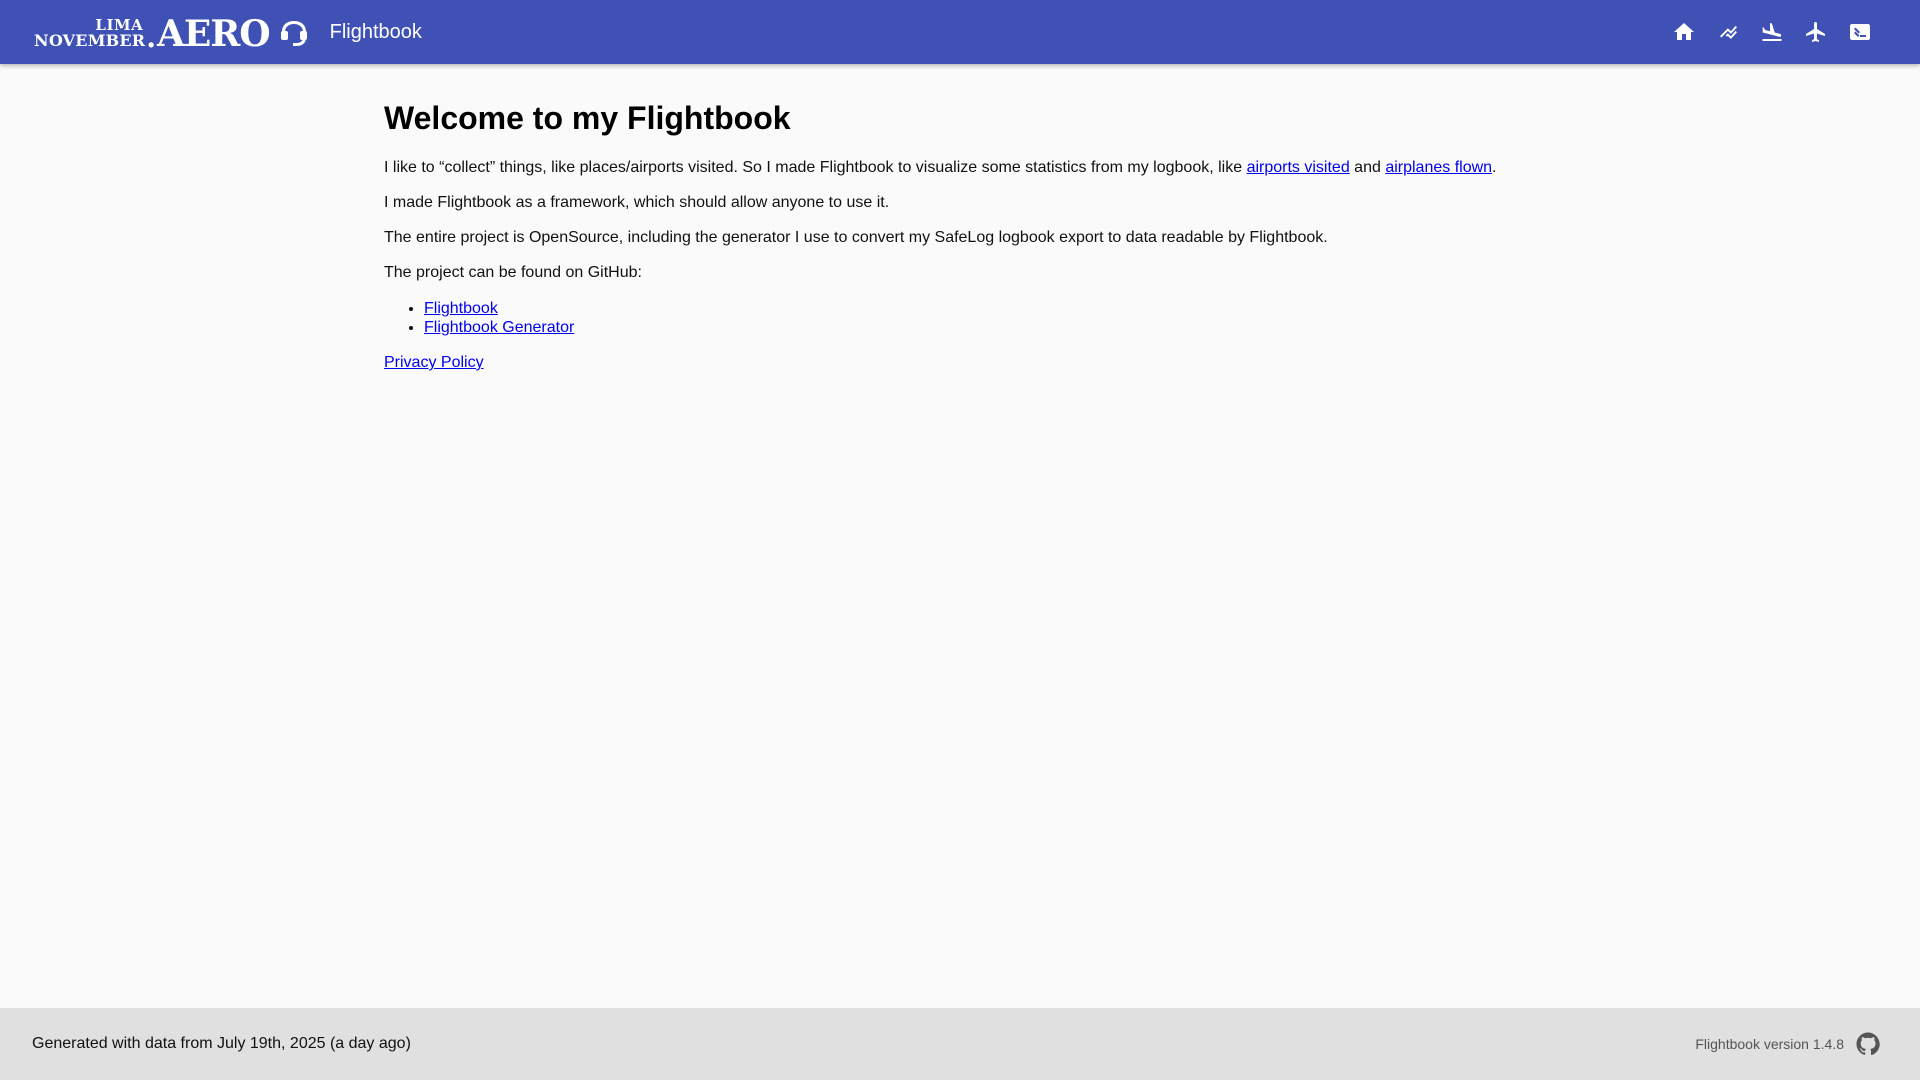  I want to click on github-icon, so click(1868, 1044).